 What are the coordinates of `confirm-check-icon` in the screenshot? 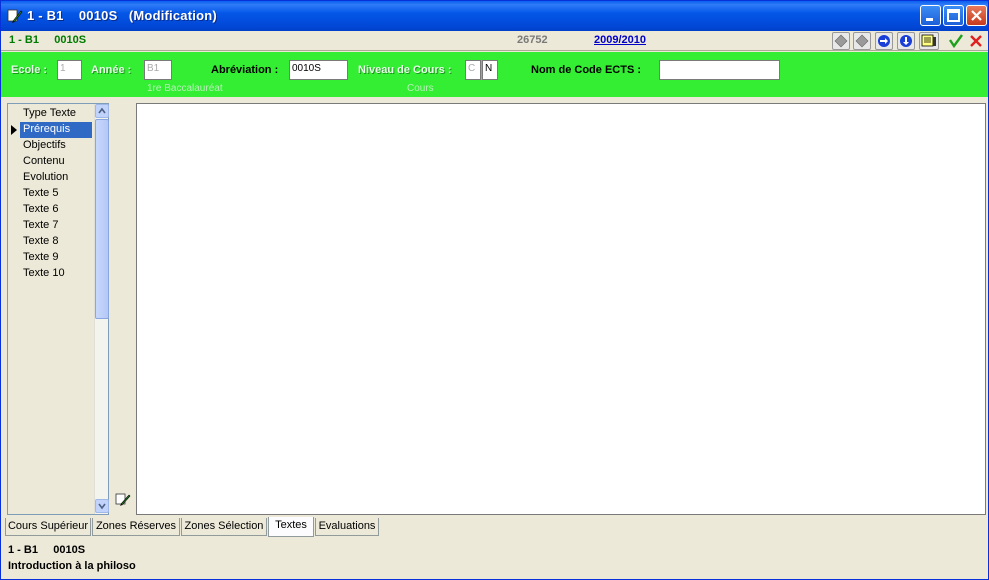 It's located at (956, 41).